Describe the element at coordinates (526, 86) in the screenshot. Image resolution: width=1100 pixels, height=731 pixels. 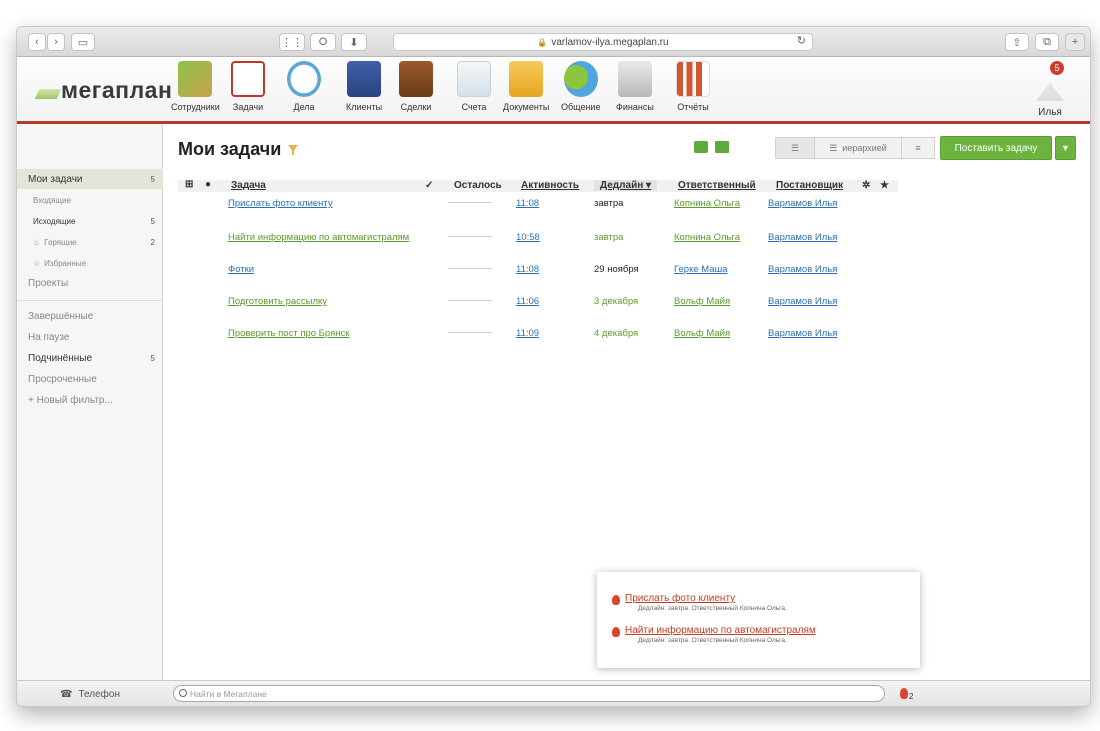
I see `module-documents: Документы` at that location.